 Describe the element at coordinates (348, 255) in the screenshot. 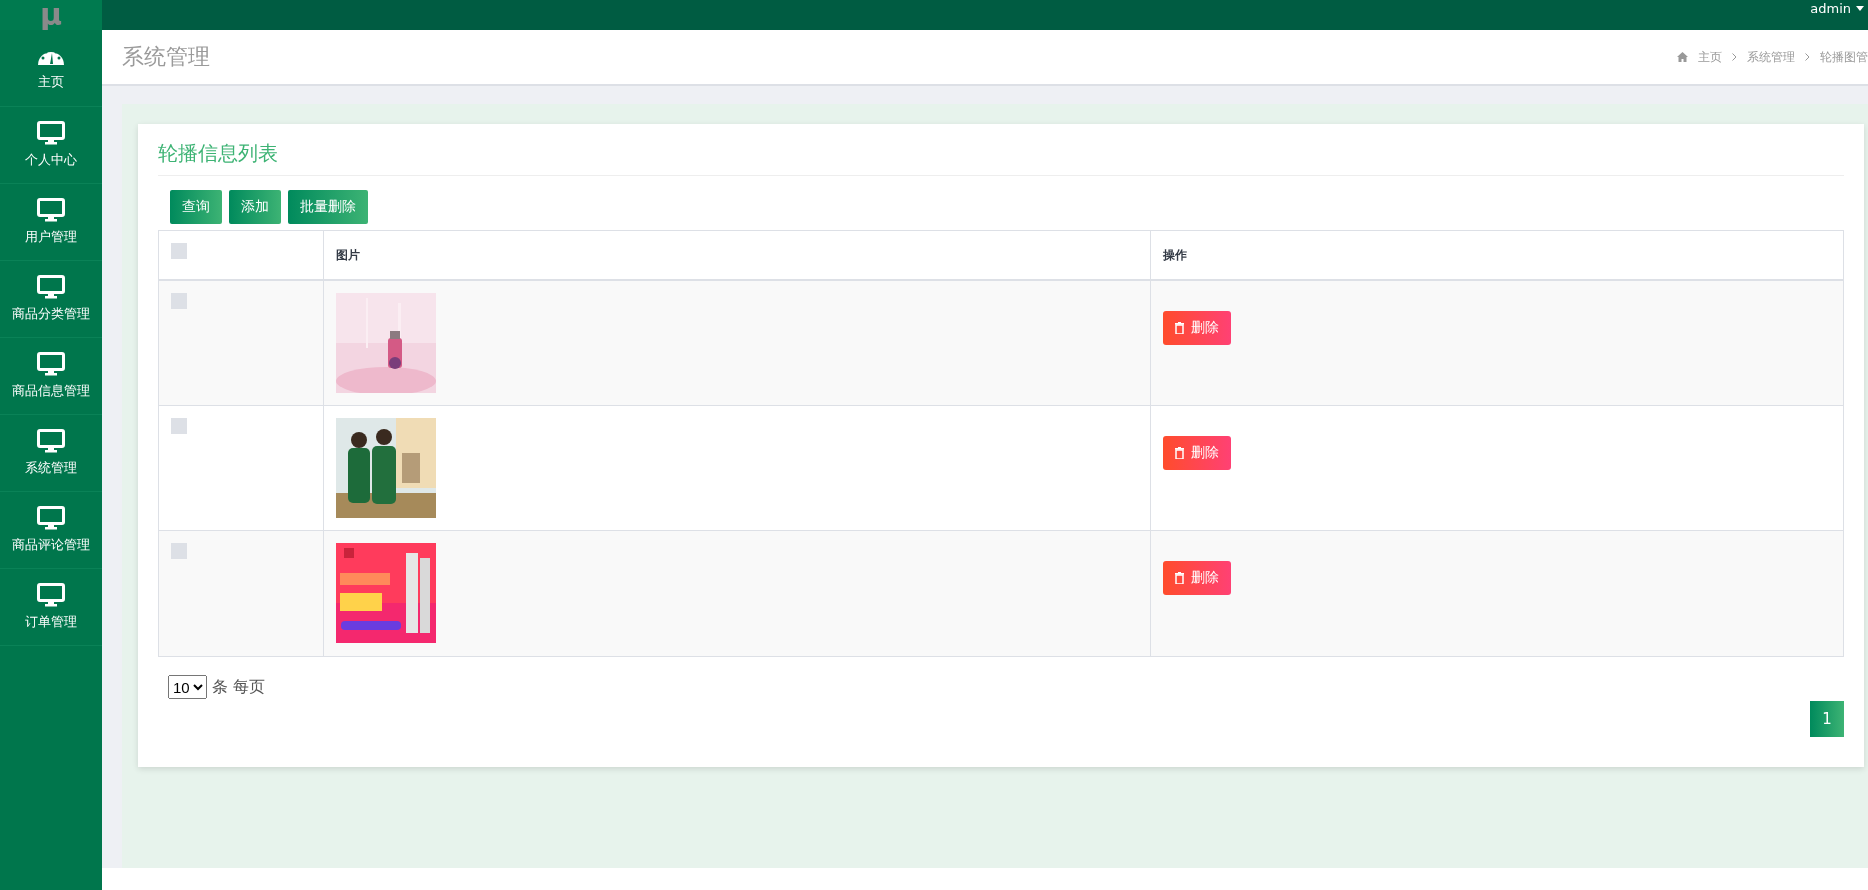

I see `column-header: 图片` at that location.